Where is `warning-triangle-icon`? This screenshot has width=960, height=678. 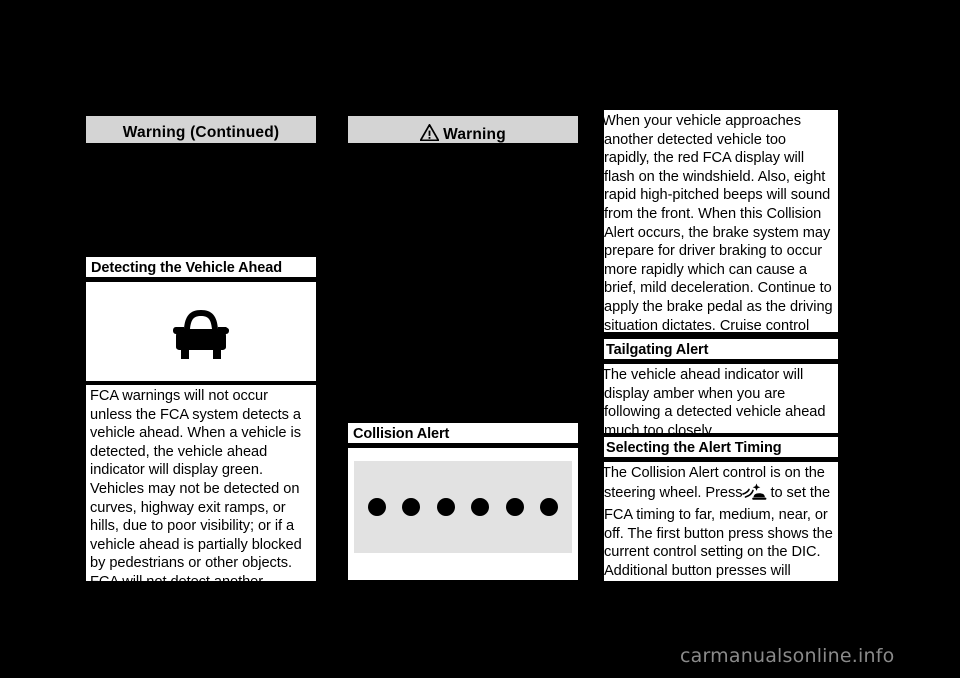
warning-triangle-icon is located at coordinates (429, 134).